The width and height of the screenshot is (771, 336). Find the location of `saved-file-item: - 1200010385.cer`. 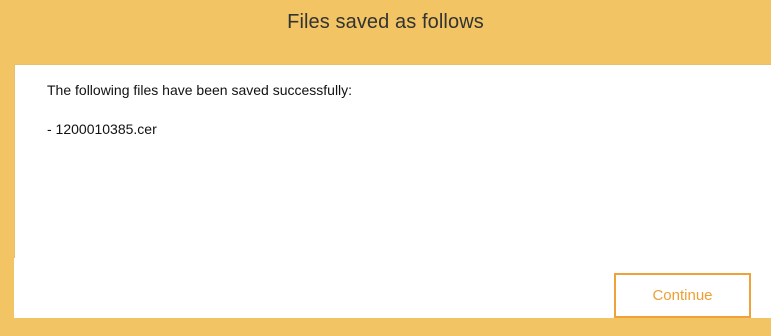

saved-file-item: - 1200010385.cer is located at coordinates (102, 129).